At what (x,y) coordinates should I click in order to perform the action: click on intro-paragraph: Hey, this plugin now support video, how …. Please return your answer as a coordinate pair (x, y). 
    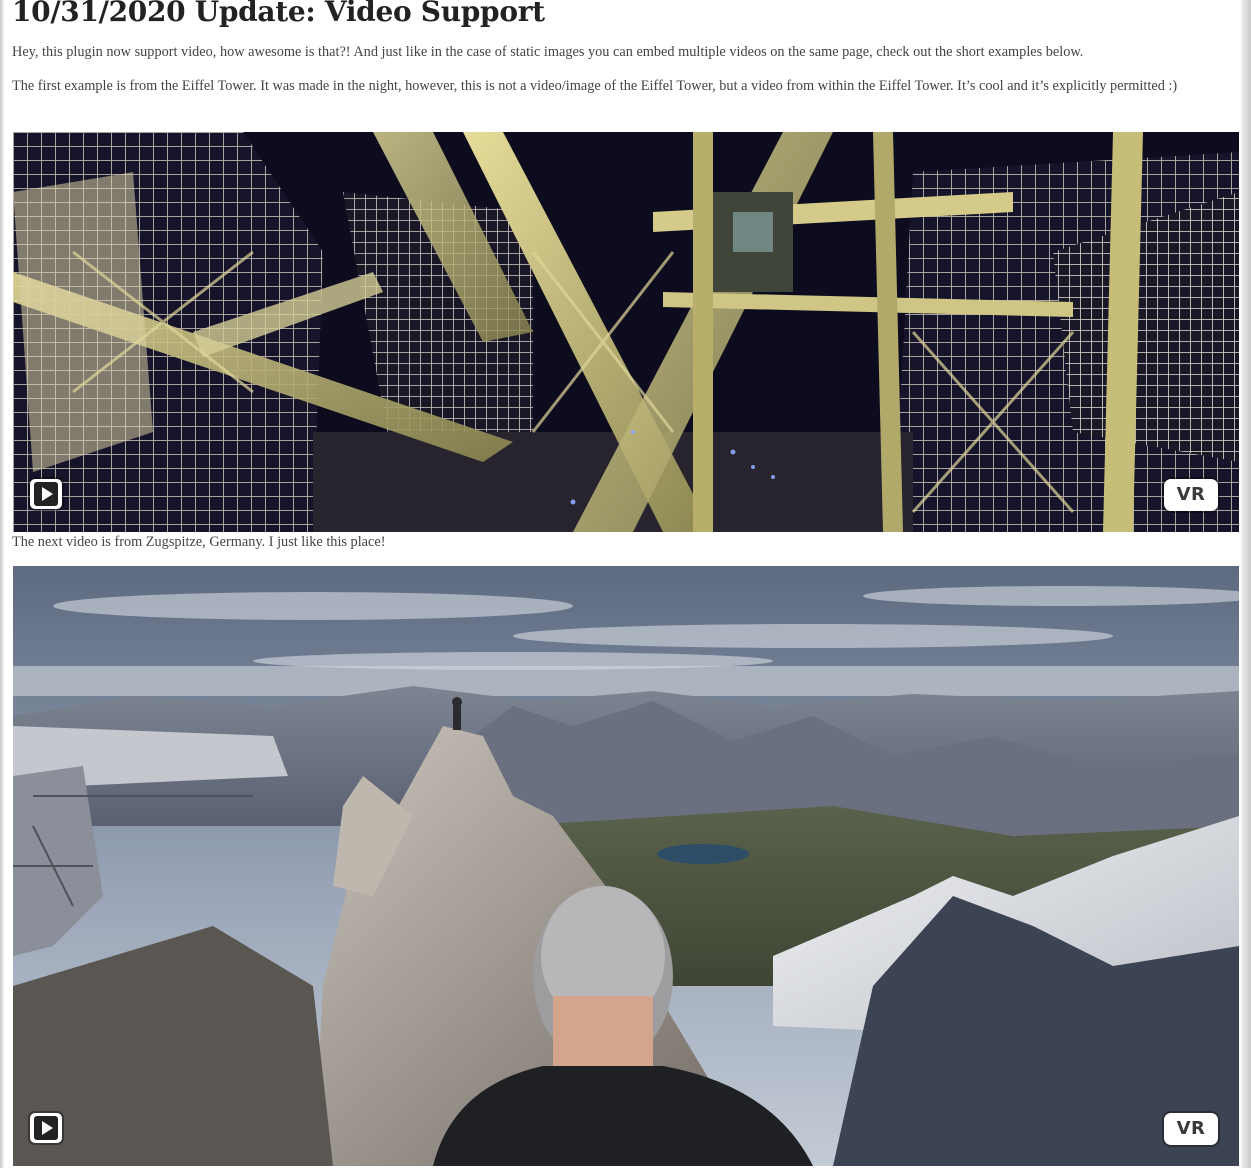
    Looking at the image, I should click on (548, 52).